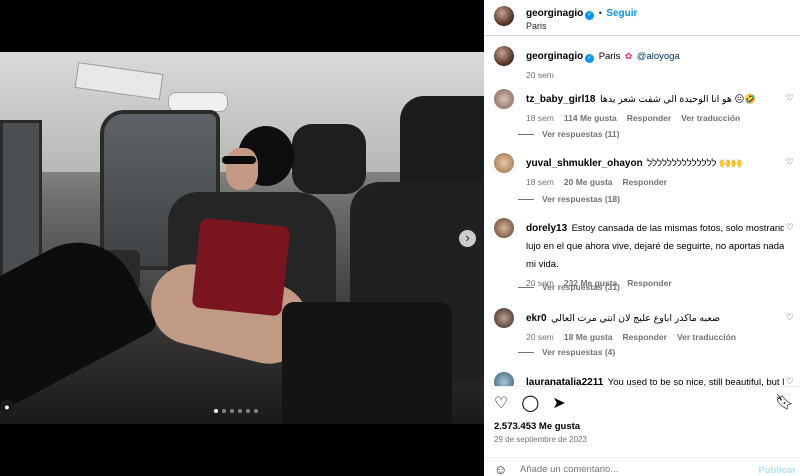 This screenshot has height=476, width=800. I want to click on post-header: georginagio ✓ • Seguir Paris, so click(642, 18).